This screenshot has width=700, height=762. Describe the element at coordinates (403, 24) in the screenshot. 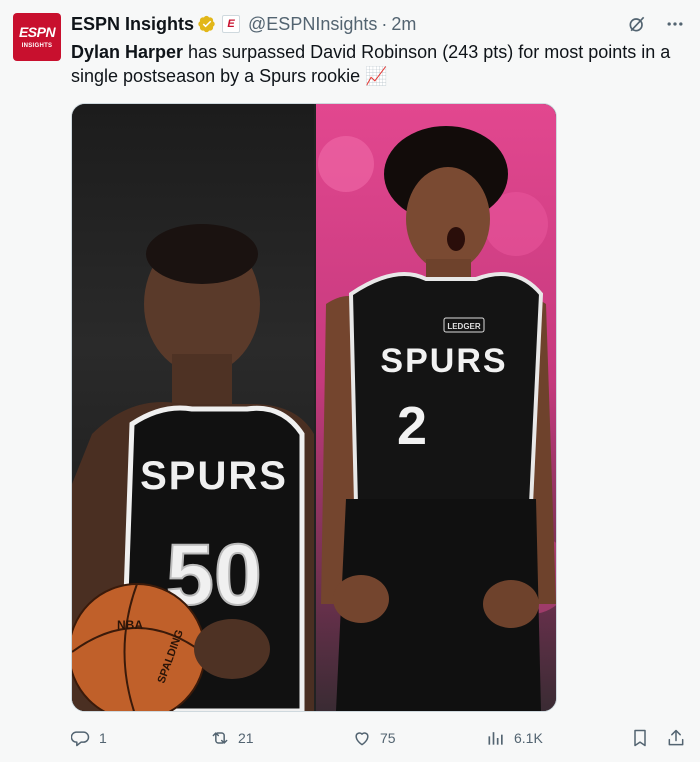

I see `timestamp: 2m` at that location.